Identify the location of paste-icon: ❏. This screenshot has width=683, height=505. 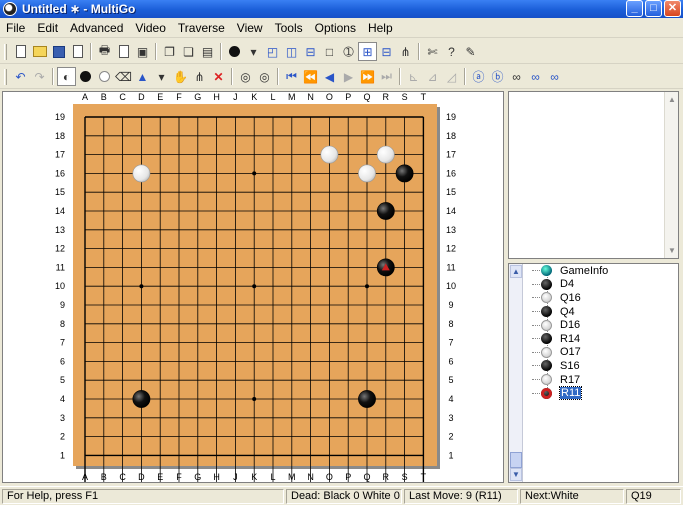
(188, 51).